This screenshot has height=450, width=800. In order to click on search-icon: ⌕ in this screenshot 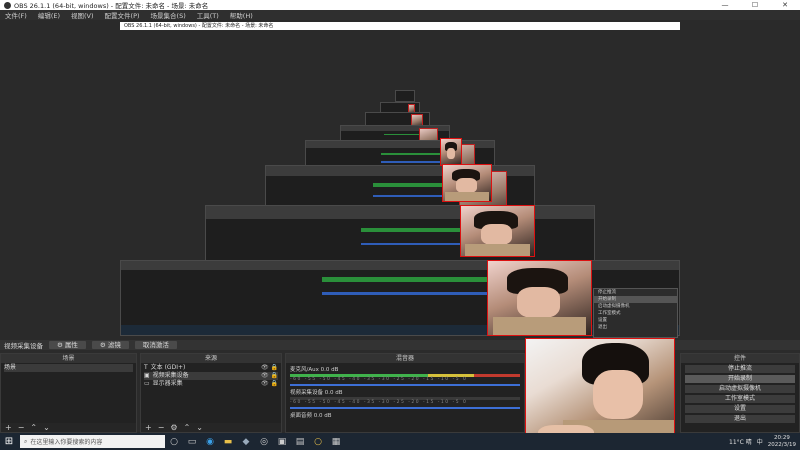, I will do `click(26, 441)`.